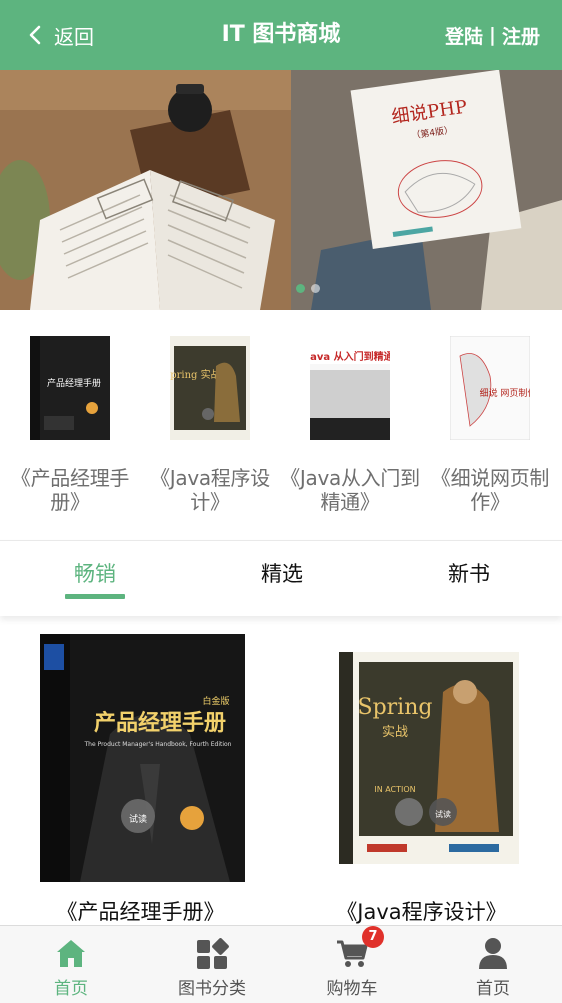  Describe the element at coordinates (95, 596) in the screenshot. I see `tab-active-indicator` at that location.